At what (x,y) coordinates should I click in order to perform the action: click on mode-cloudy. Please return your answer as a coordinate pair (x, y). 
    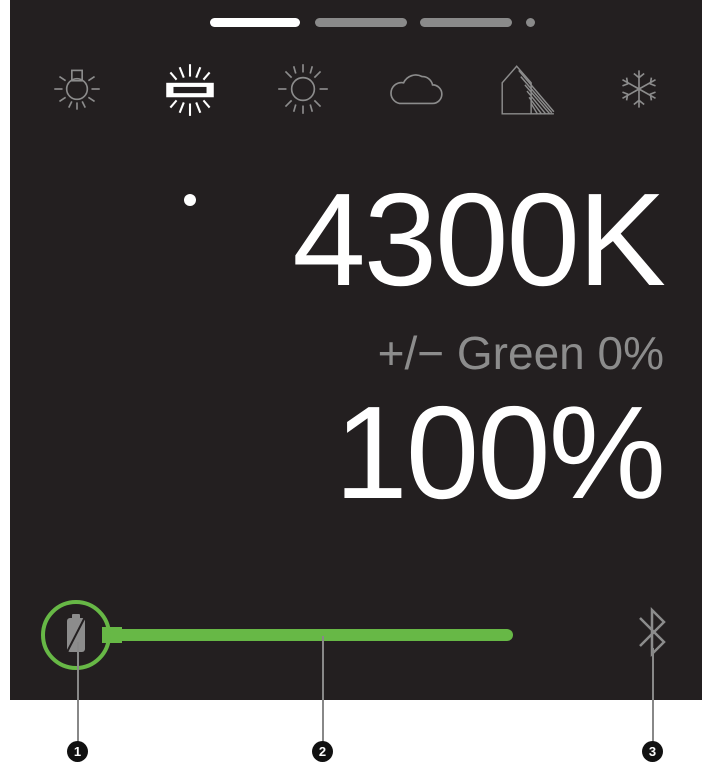
    Looking at the image, I should click on (416, 98).